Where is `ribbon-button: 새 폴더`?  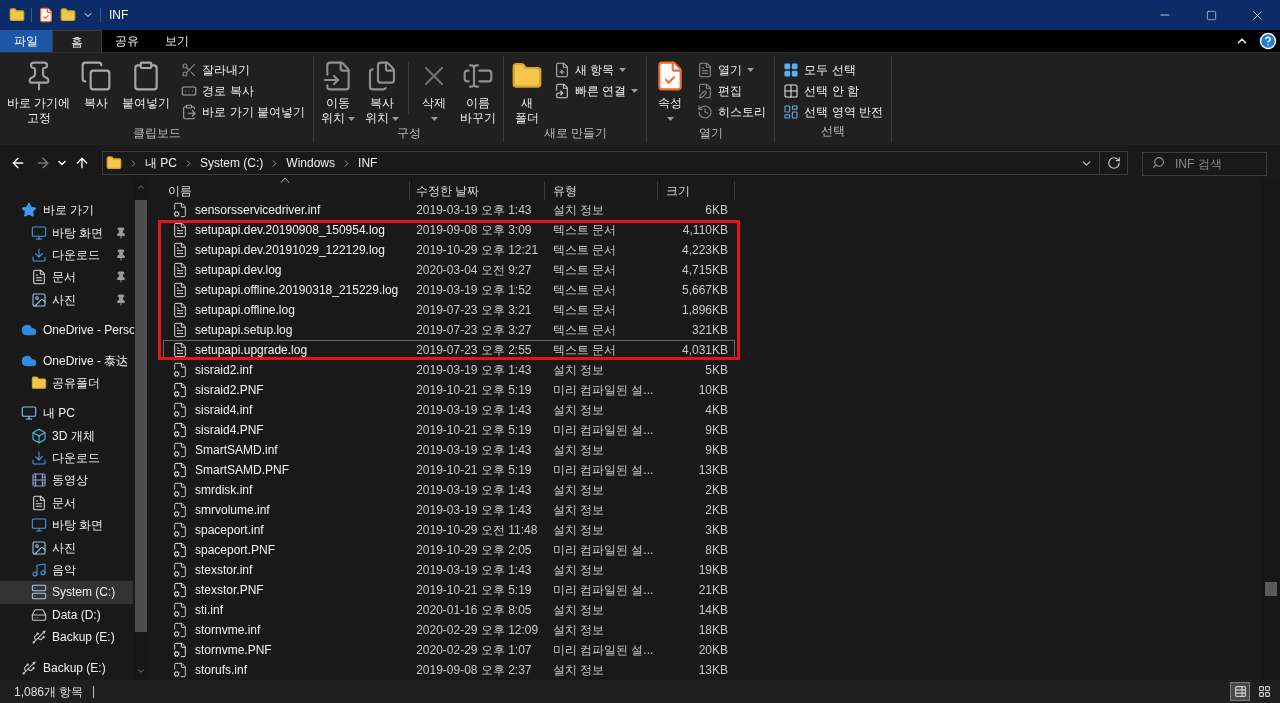
ribbon-button: 새 폴더 is located at coordinates (527, 92).